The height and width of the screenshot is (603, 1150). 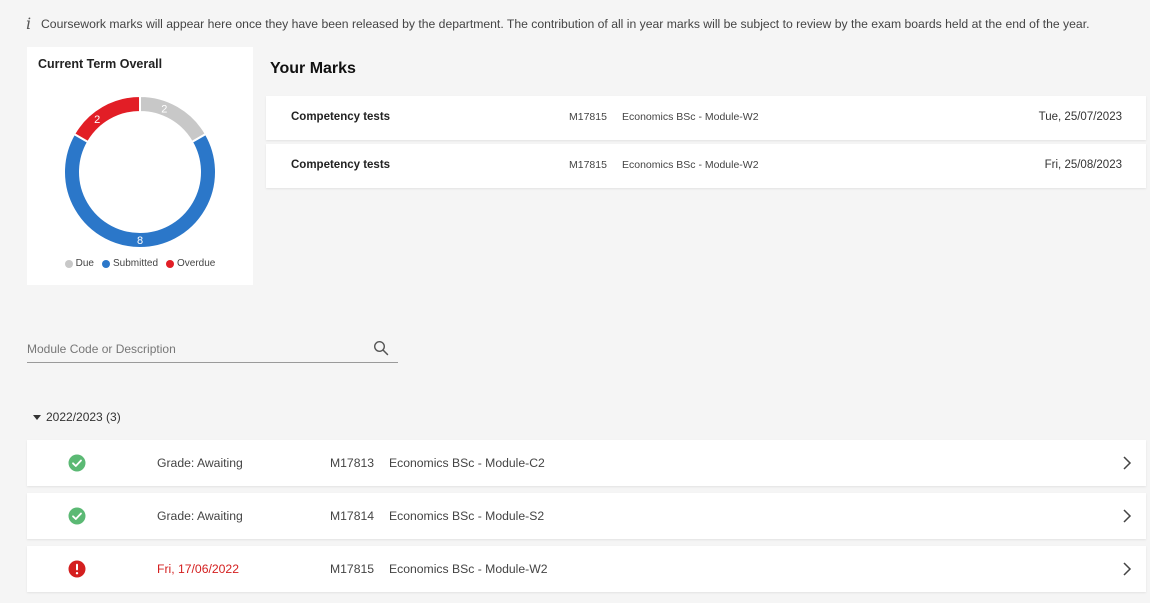 I want to click on your-marks-title: Your Marks, so click(x=313, y=68).